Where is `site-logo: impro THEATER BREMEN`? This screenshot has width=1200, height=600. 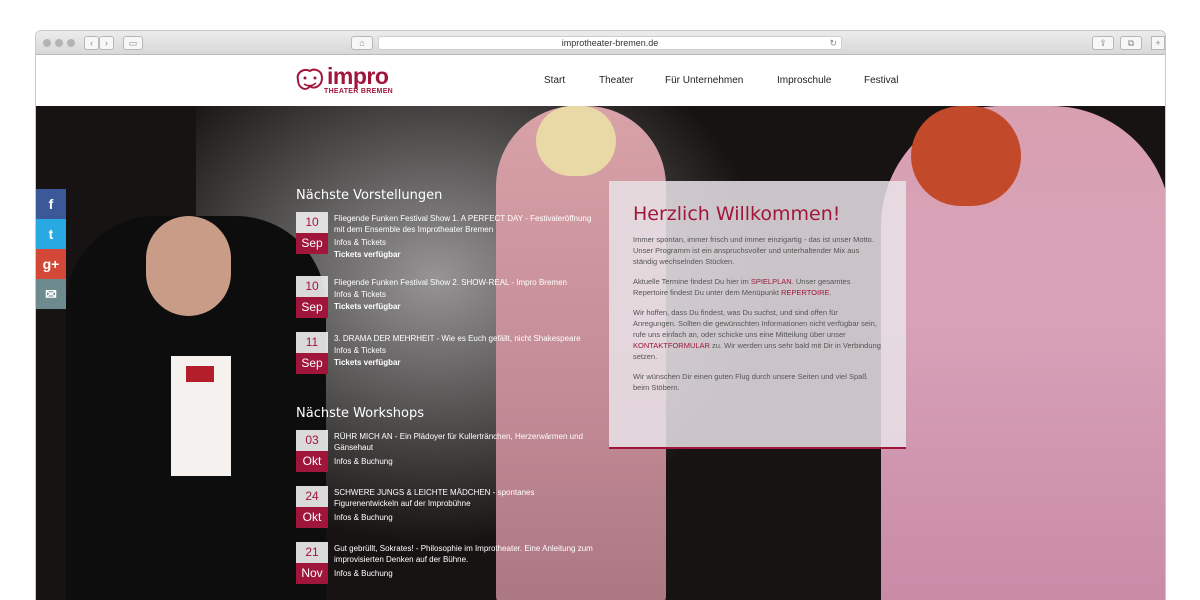 site-logo: impro THEATER BREMEN is located at coordinates (344, 81).